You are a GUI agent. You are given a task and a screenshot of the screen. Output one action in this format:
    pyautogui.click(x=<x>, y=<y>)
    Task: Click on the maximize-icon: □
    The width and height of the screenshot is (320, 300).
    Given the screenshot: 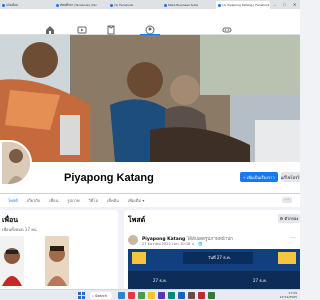 What is the action you would take?
    pyautogui.click(x=284, y=4)
    